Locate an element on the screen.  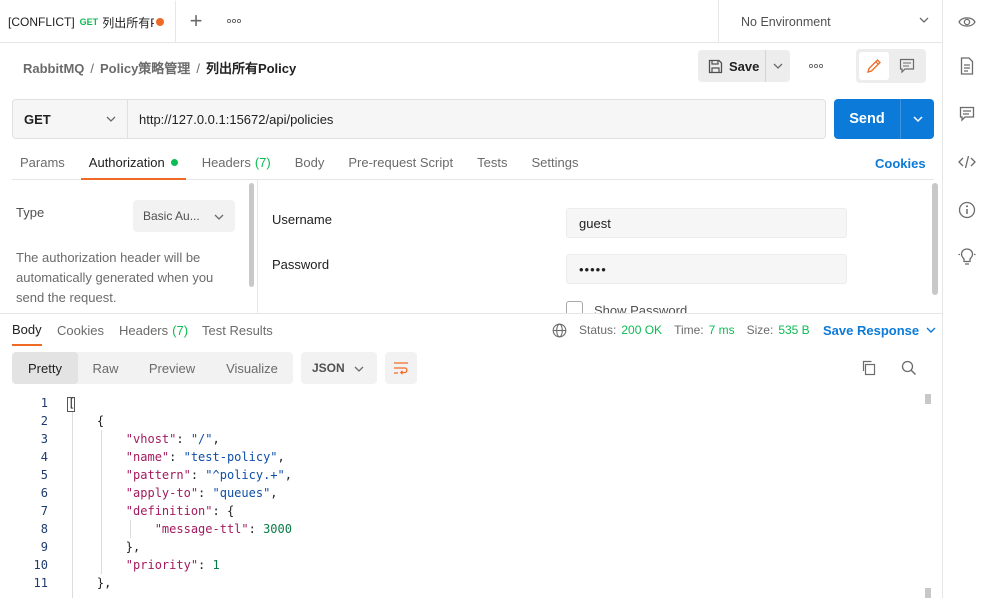
password-input: ••••• is located at coordinates (706, 269).